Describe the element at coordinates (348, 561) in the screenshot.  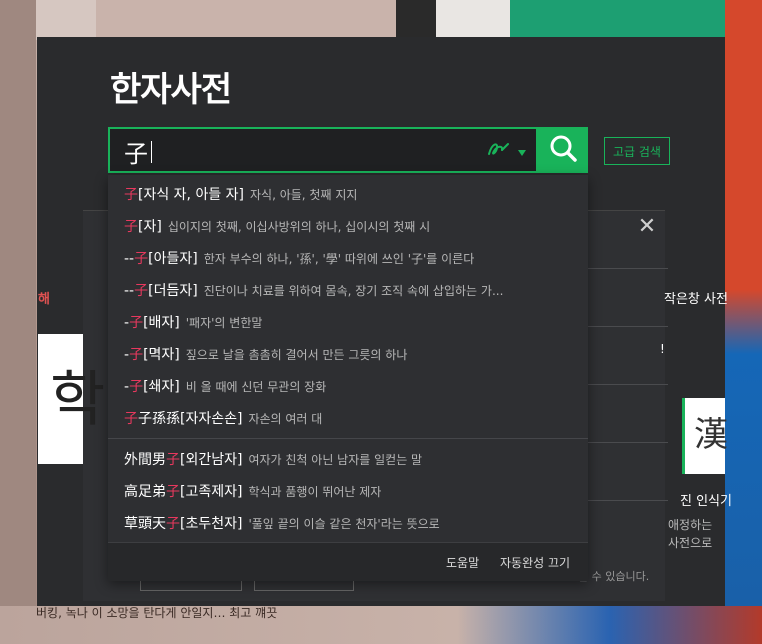
I see `autocomplete-footer: 도움말 자동완성 끄기` at that location.